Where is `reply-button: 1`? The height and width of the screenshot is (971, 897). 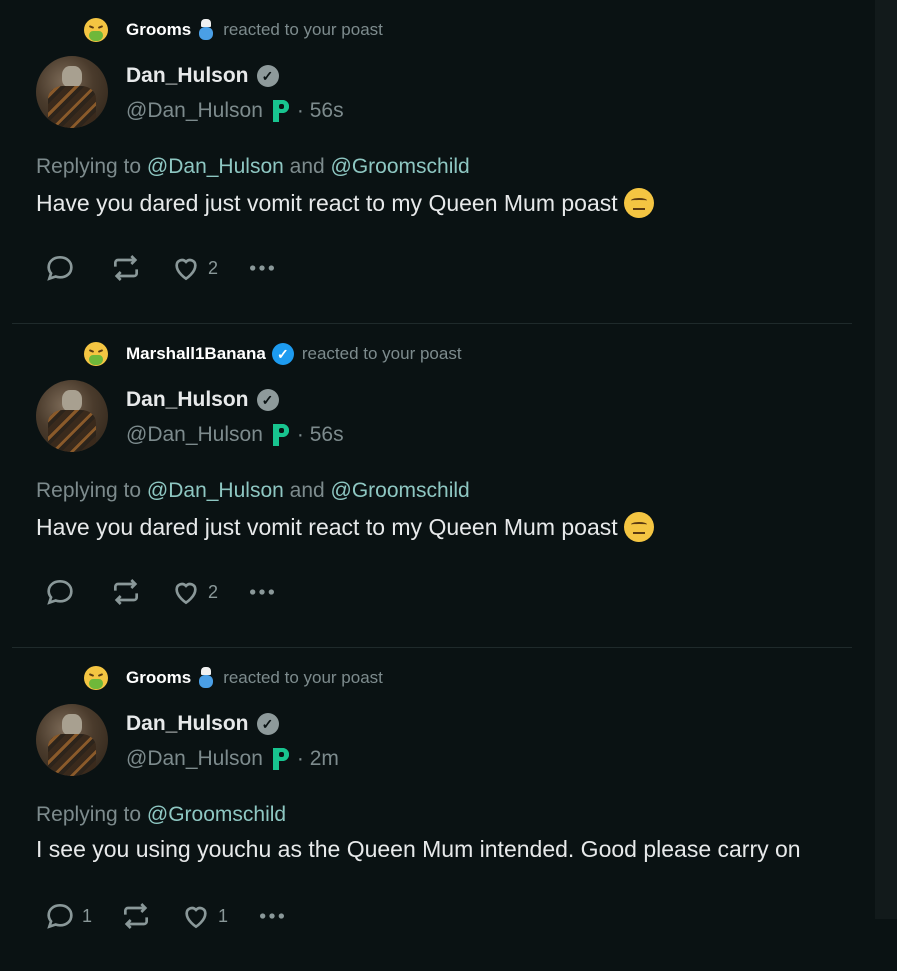 reply-button: 1 is located at coordinates (68, 916).